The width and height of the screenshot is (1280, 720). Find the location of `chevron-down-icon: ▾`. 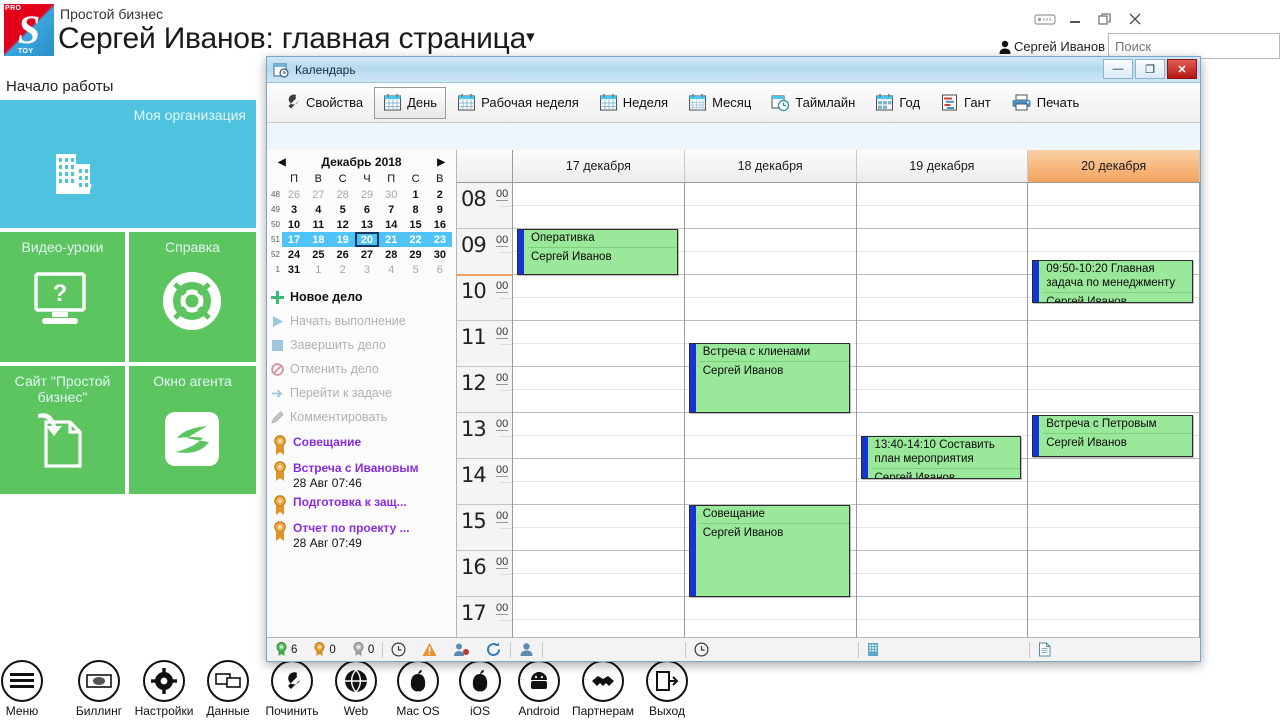

chevron-down-icon: ▾ is located at coordinates (530, 36).